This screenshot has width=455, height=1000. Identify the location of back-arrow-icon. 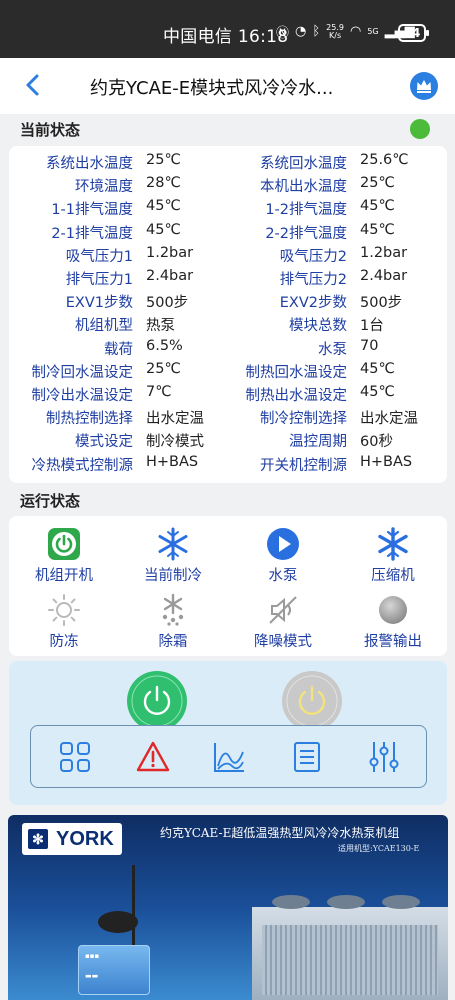
(33, 85).